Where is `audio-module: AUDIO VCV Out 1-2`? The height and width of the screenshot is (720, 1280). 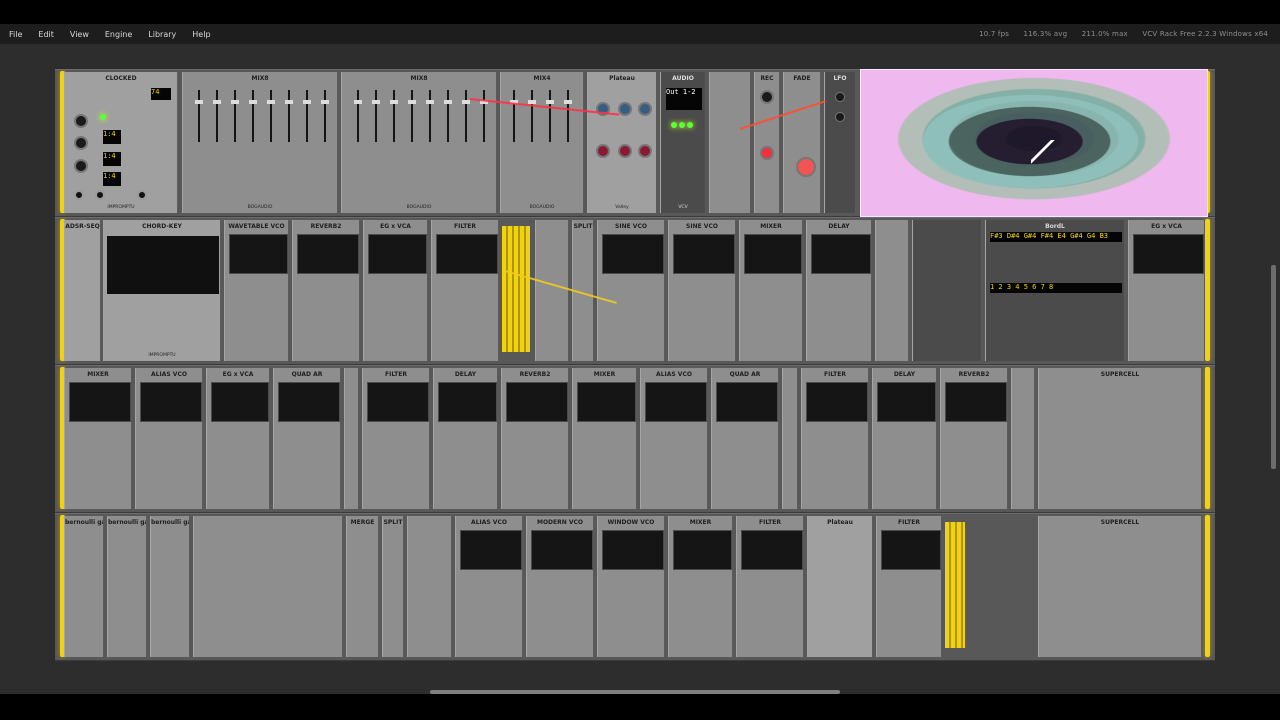 audio-module: AUDIO VCV Out 1-2 is located at coordinates (683, 142).